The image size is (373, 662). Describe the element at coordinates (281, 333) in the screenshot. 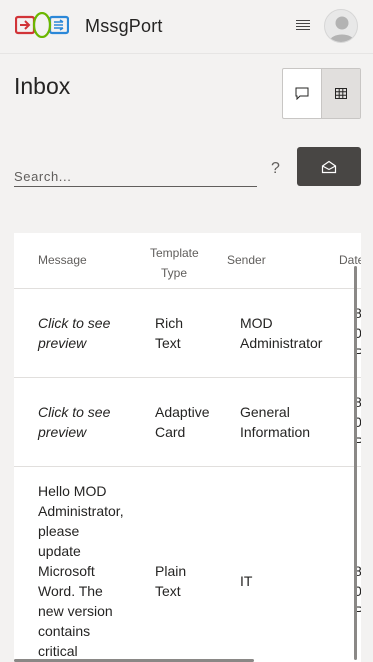

I see `sender-cell: MOD Administrator` at that location.